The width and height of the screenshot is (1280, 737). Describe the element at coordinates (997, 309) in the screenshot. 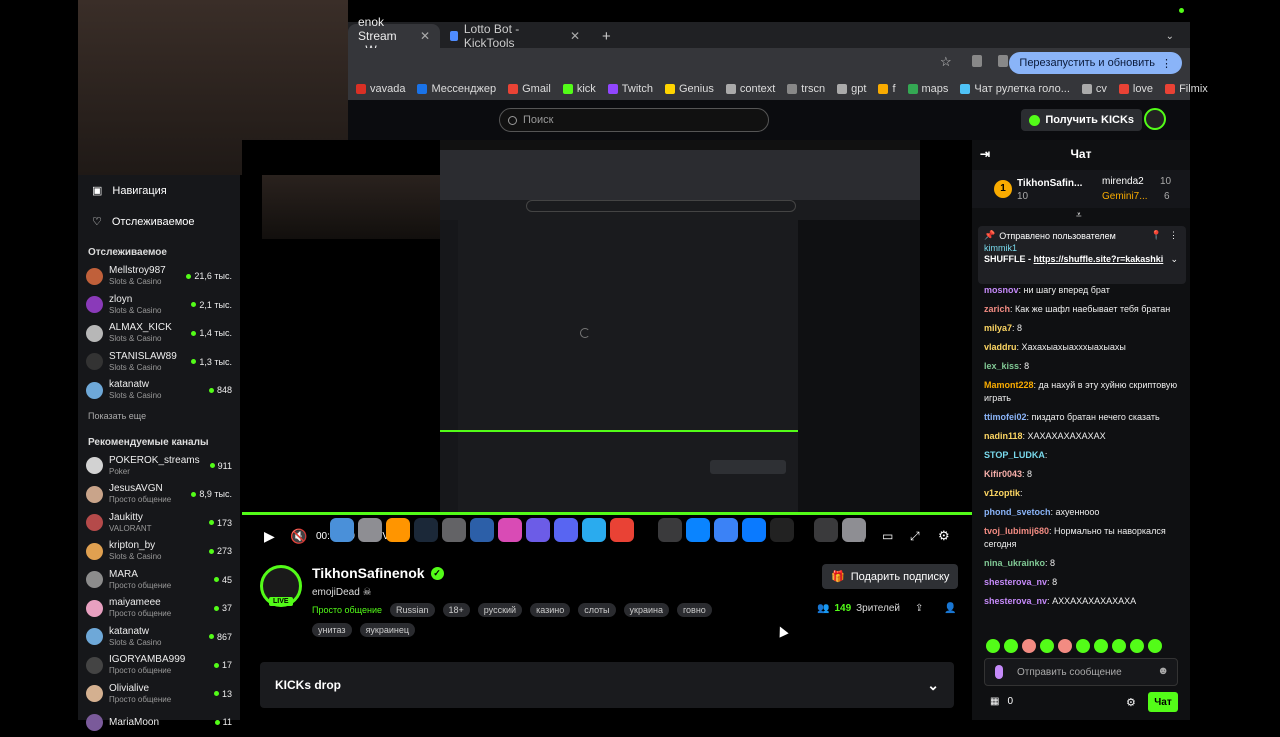

I see `chat-username: zarich` at that location.